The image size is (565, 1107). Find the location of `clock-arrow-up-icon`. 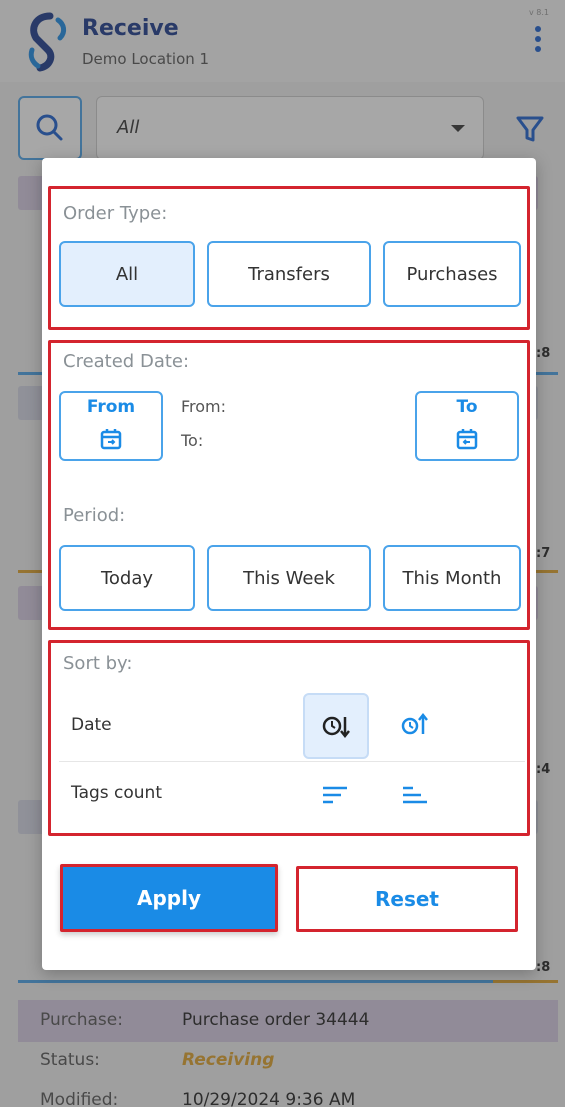

clock-arrow-up-icon is located at coordinates (414, 723).